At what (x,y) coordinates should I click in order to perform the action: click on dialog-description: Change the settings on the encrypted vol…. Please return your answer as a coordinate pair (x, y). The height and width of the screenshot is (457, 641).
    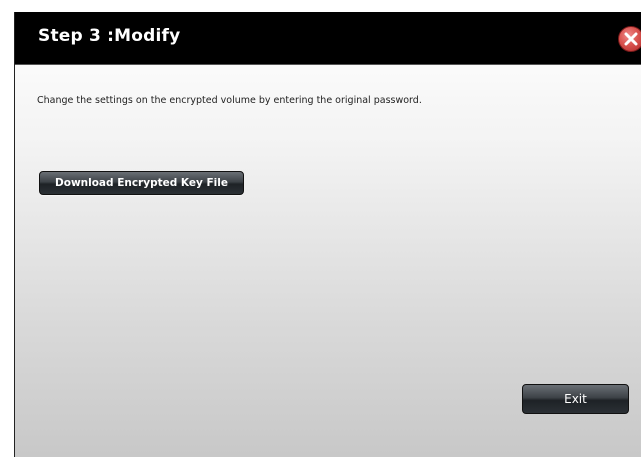
    Looking at the image, I should click on (229, 100).